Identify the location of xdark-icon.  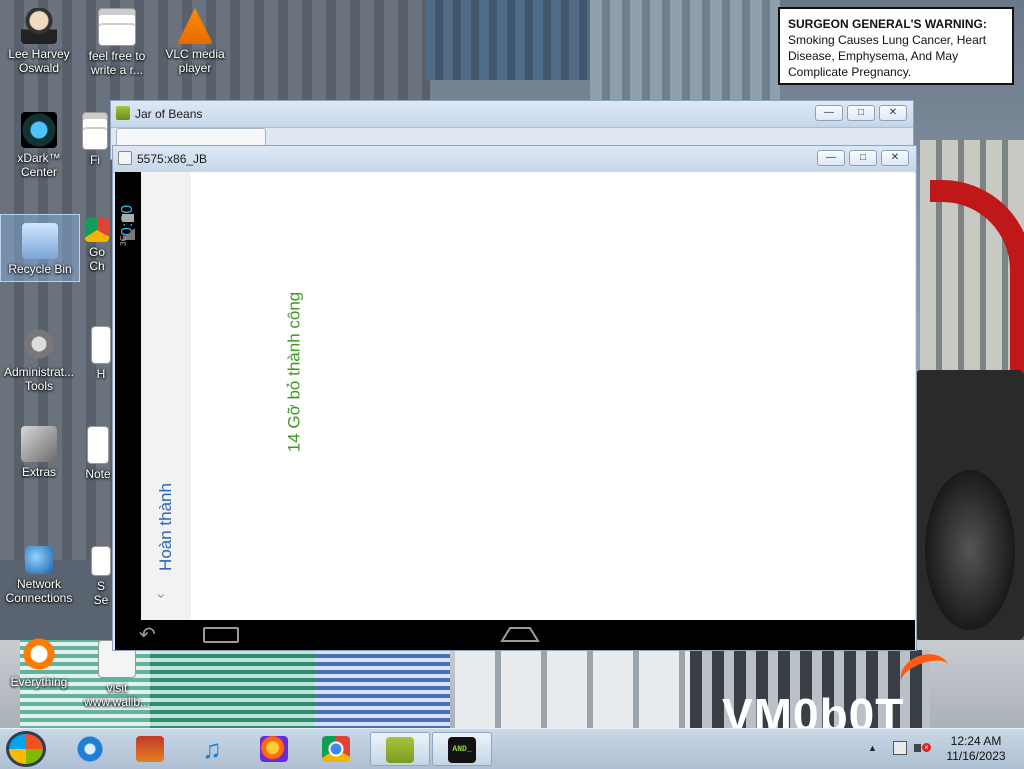
(39, 130).